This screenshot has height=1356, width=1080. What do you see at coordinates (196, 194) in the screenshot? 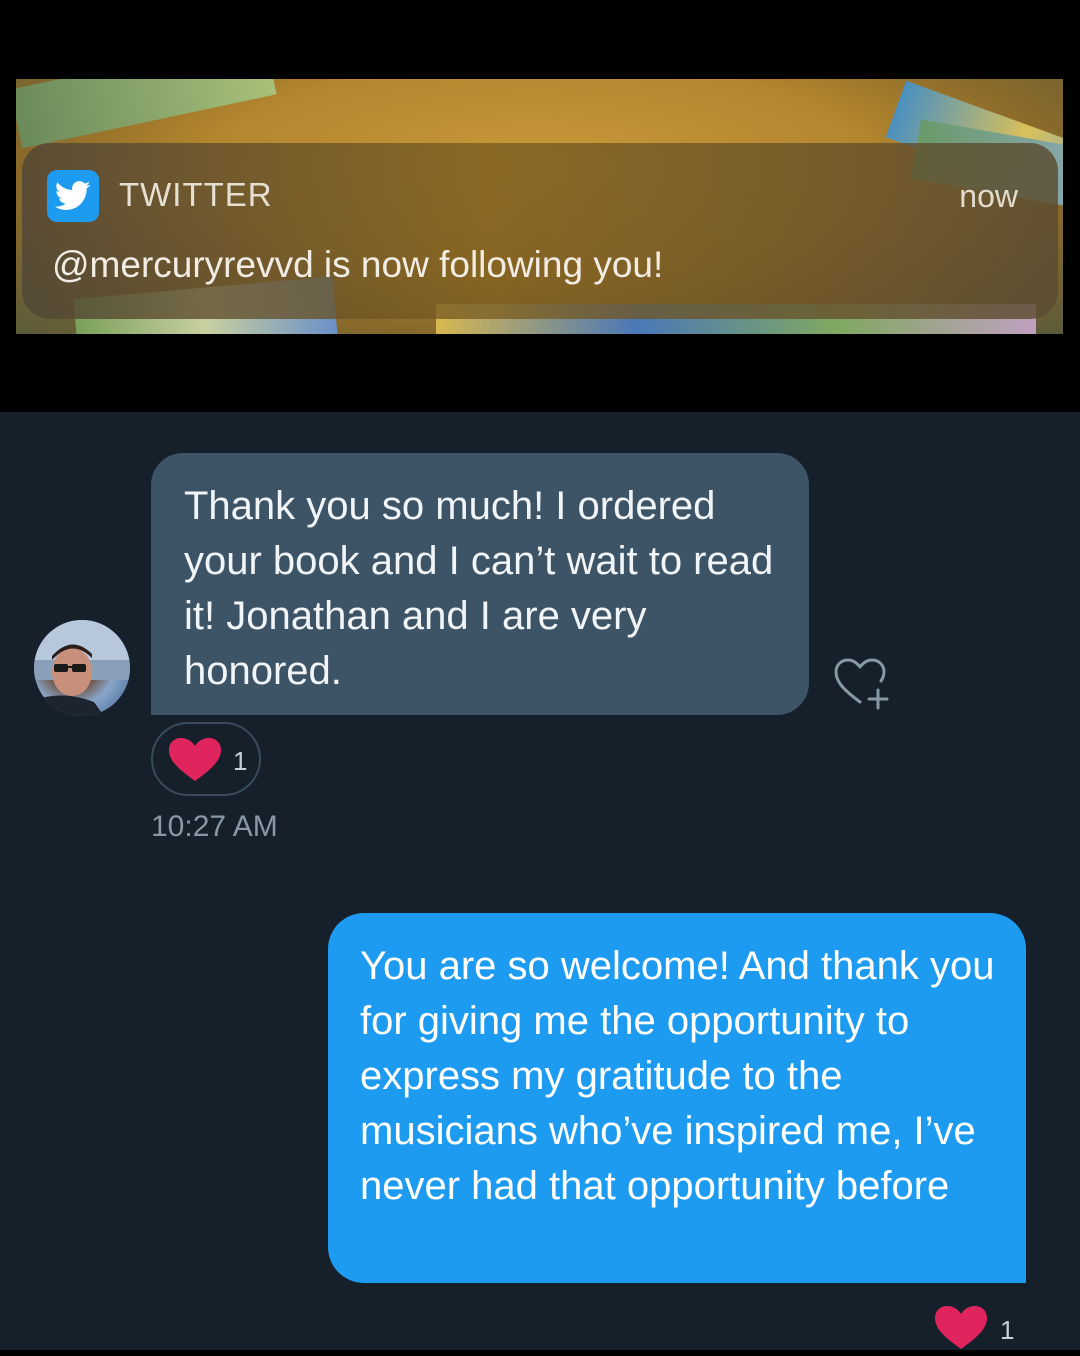
I see `notification-app-name: TWITTER` at bounding box center [196, 194].